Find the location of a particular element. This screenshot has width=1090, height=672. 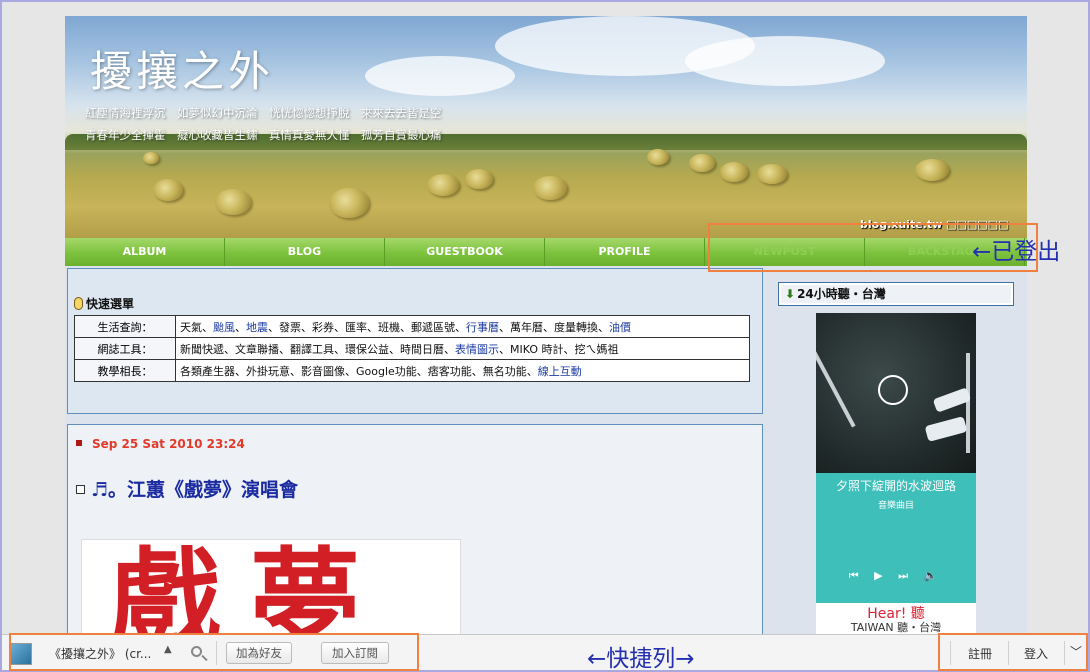

quick-link: 時間日曆 is located at coordinates (422, 349).